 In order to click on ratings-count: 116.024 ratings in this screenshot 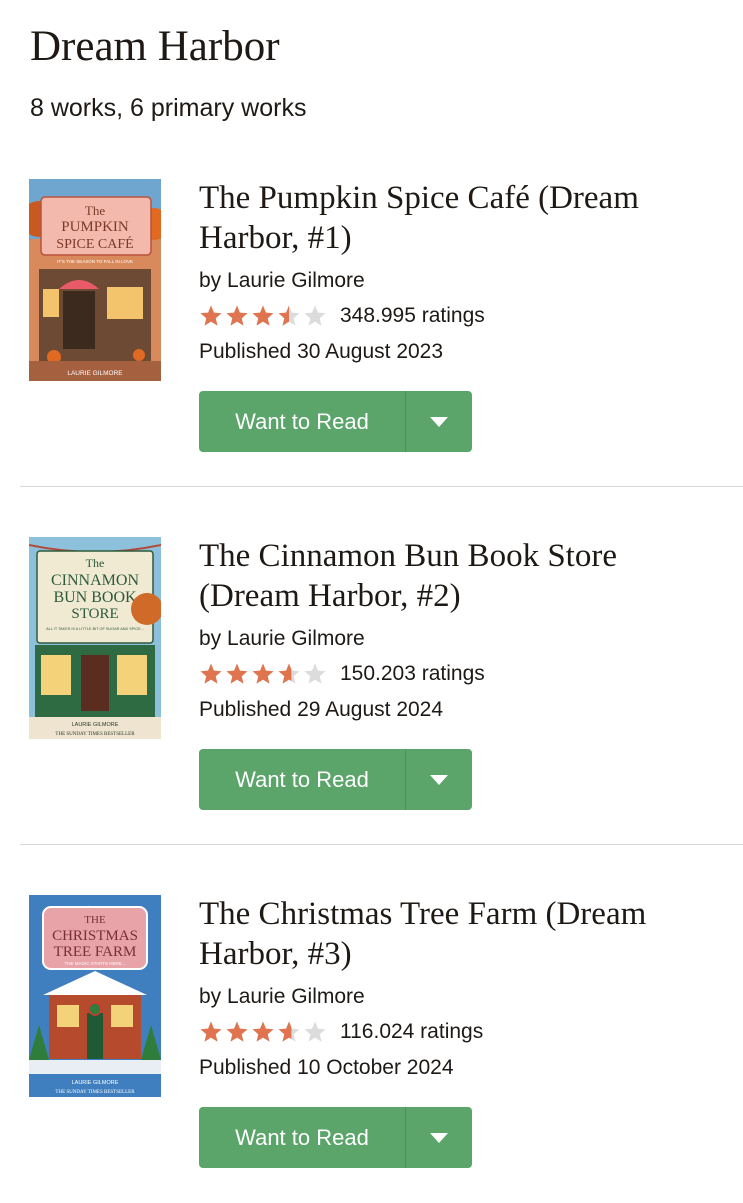, I will do `click(412, 1031)`.